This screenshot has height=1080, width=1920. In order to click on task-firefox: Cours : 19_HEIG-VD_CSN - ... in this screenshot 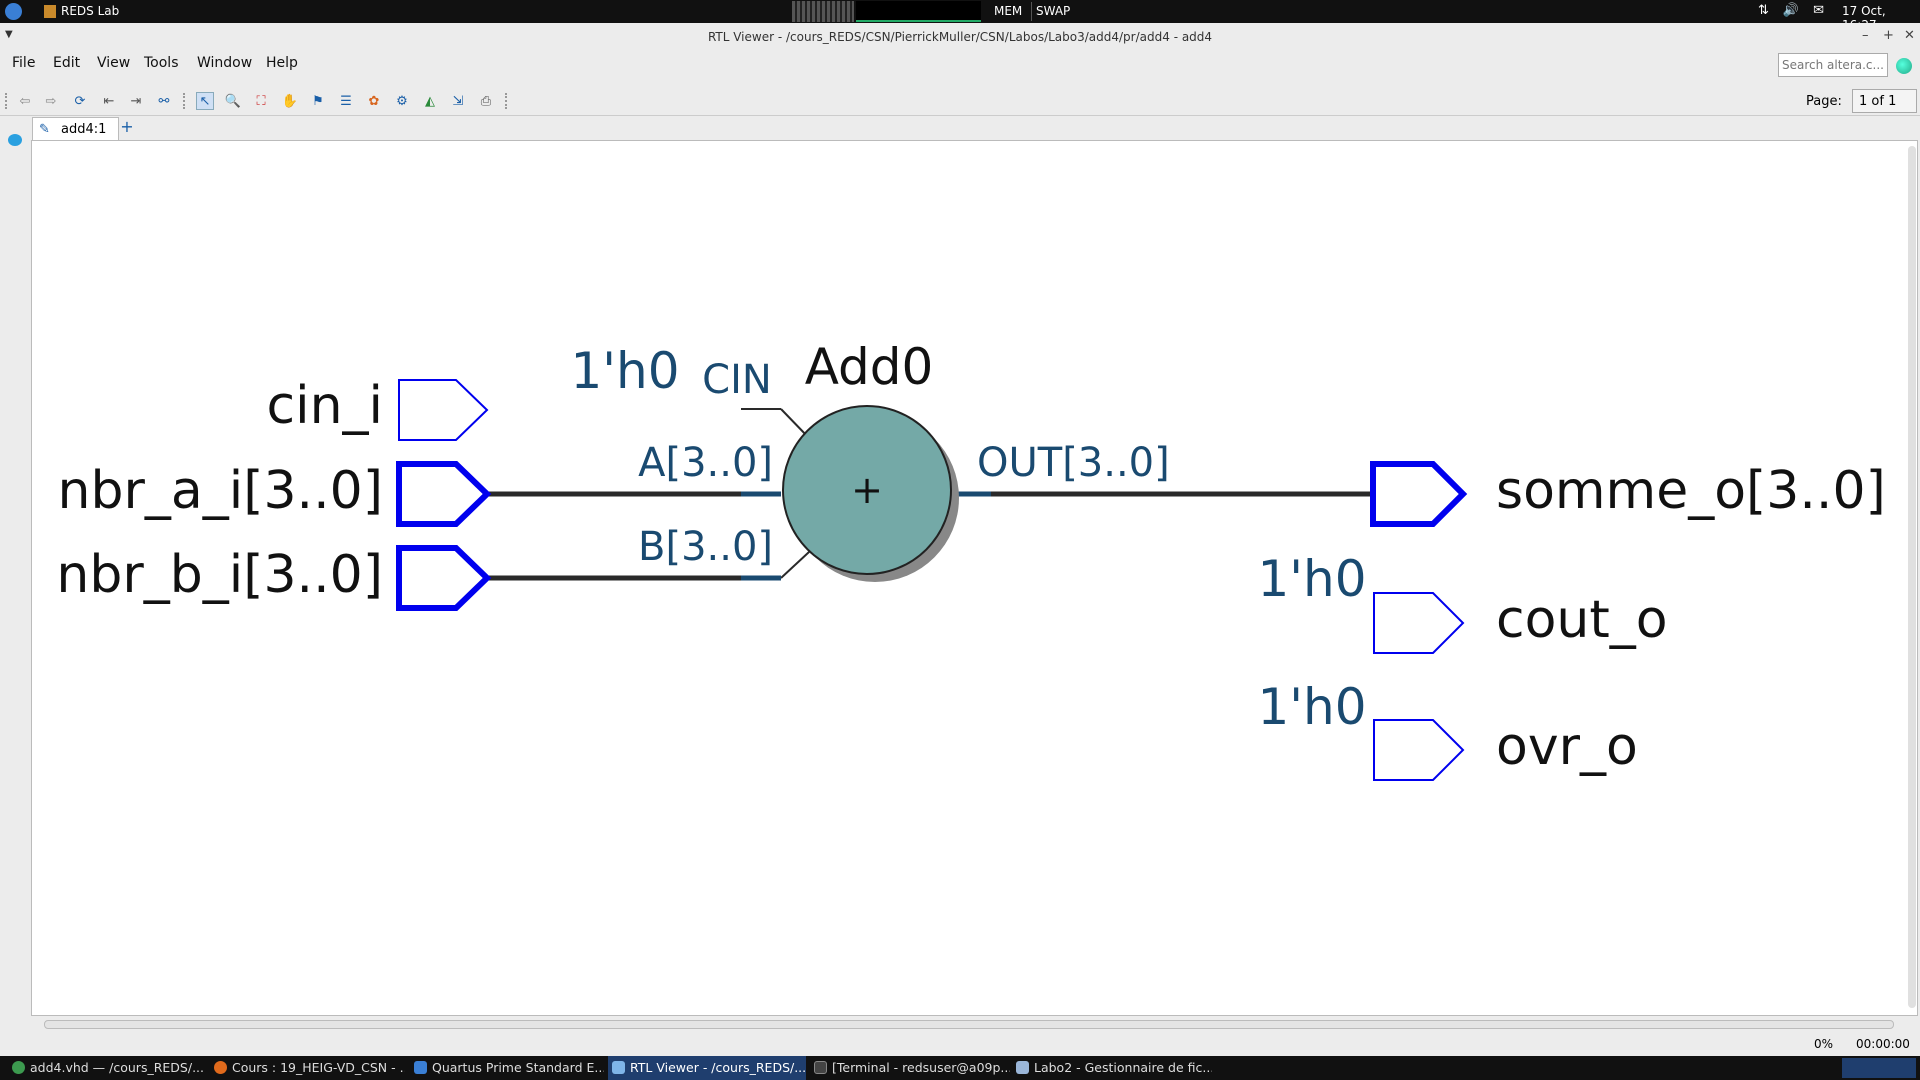, I will do `click(307, 1068)`.